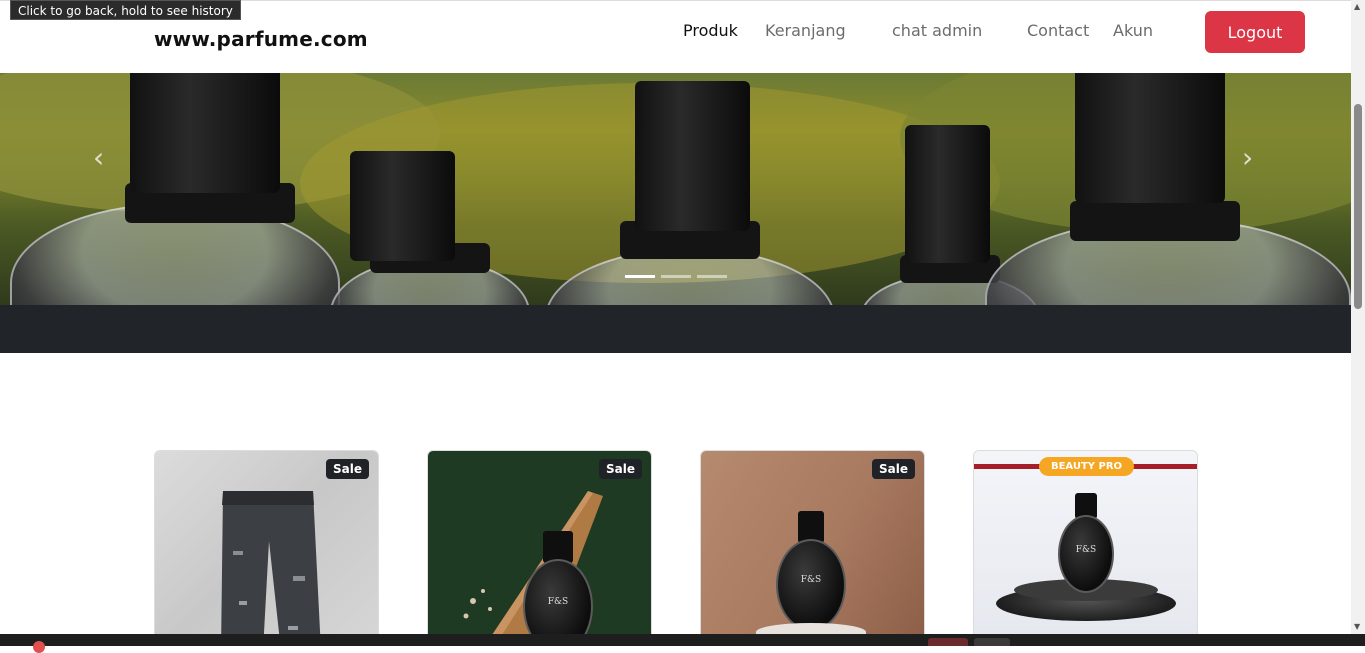 The width and height of the screenshot is (1365, 653). Describe the element at coordinates (937, 30) in the screenshot. I see `nav-link-chat-admin: chat admin` at that location.